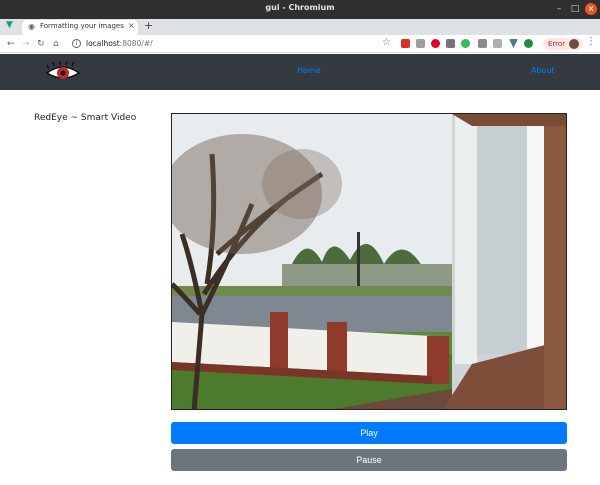 The height and width of the screenshot is (485, 600). I want to click on url-host: localhost, so click(103, 43).